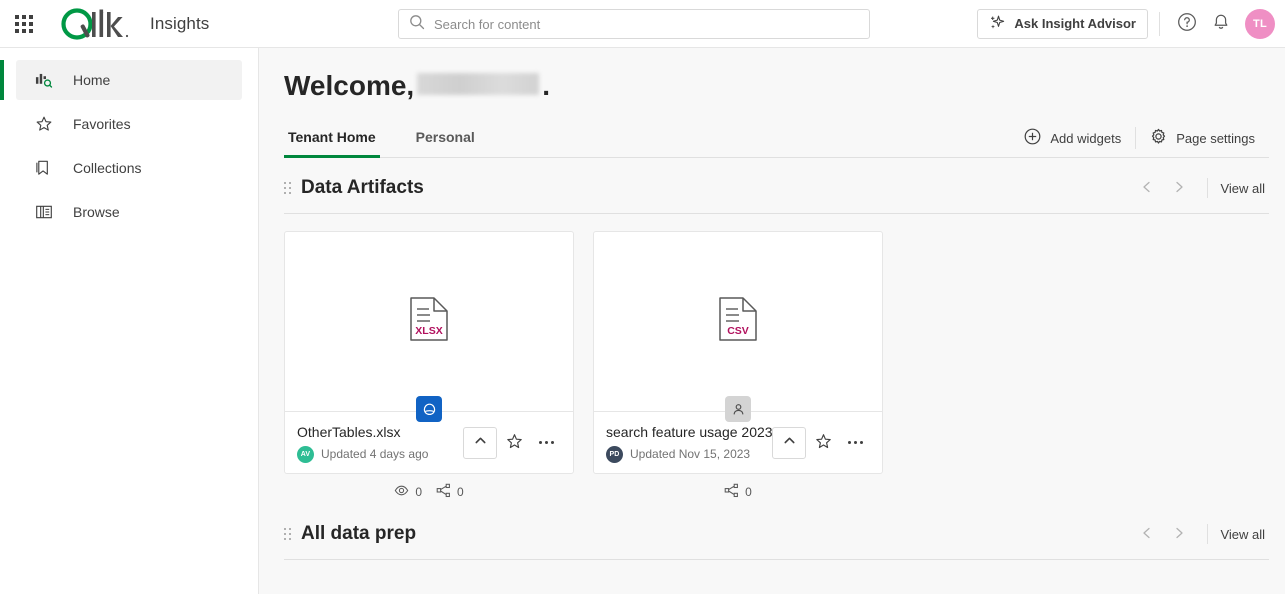  Describe the element at coordinates (380, 443) in the screenshot. I see `card-meta: OtherTables.xlsx AV Updated 4 days ago` at that location.